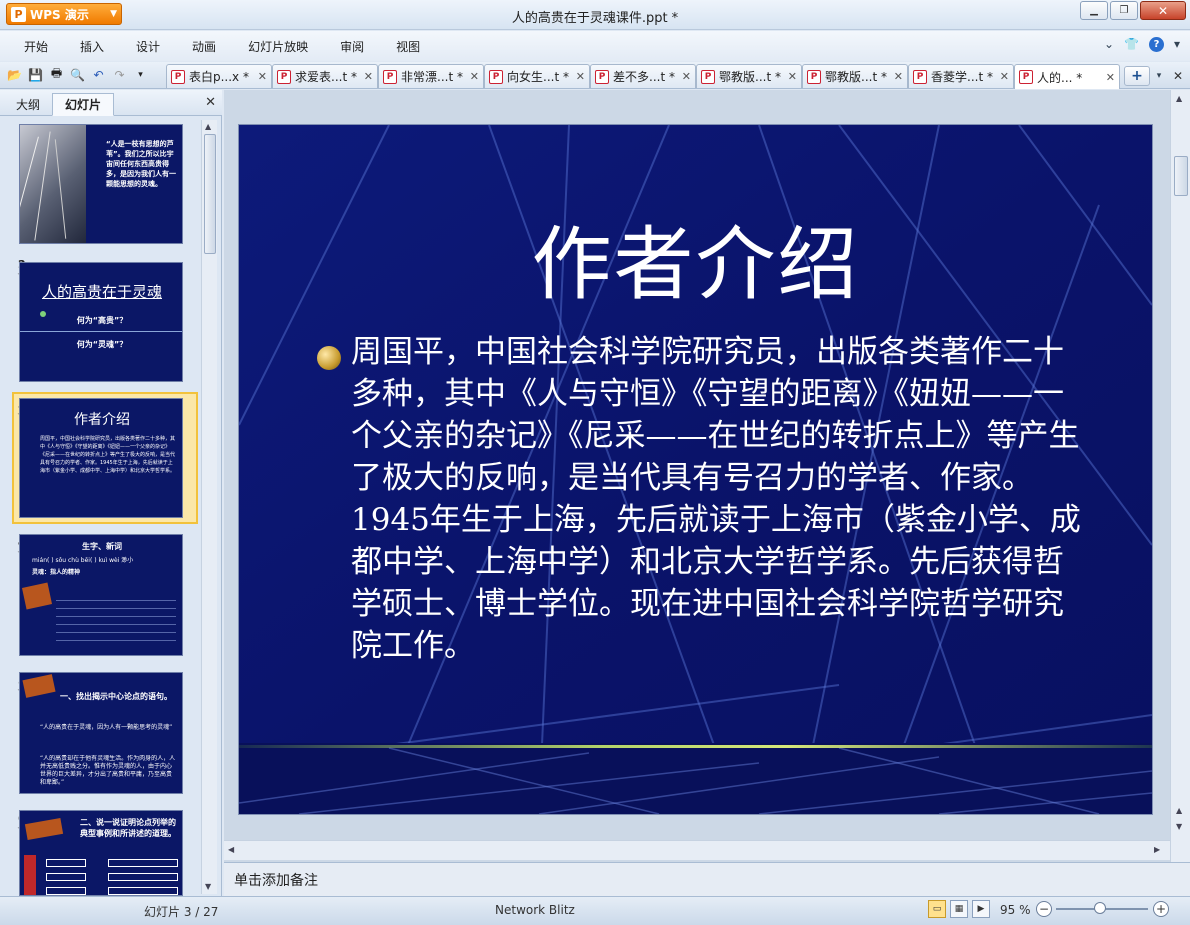  I want to click on doc-tab: P 香菱学...t * ✕, so click(961, 76).